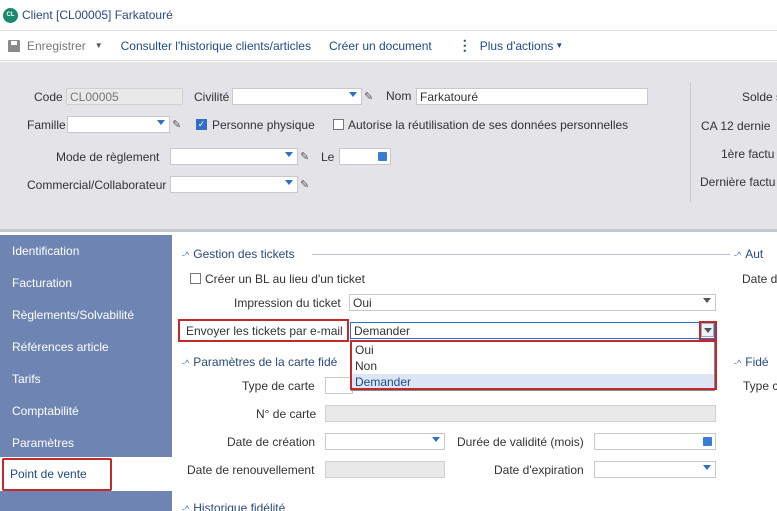 The width and height of the screenshot is (777, 511). I want to click on envoyer-tickets-select: Demander, so click(532, 330).